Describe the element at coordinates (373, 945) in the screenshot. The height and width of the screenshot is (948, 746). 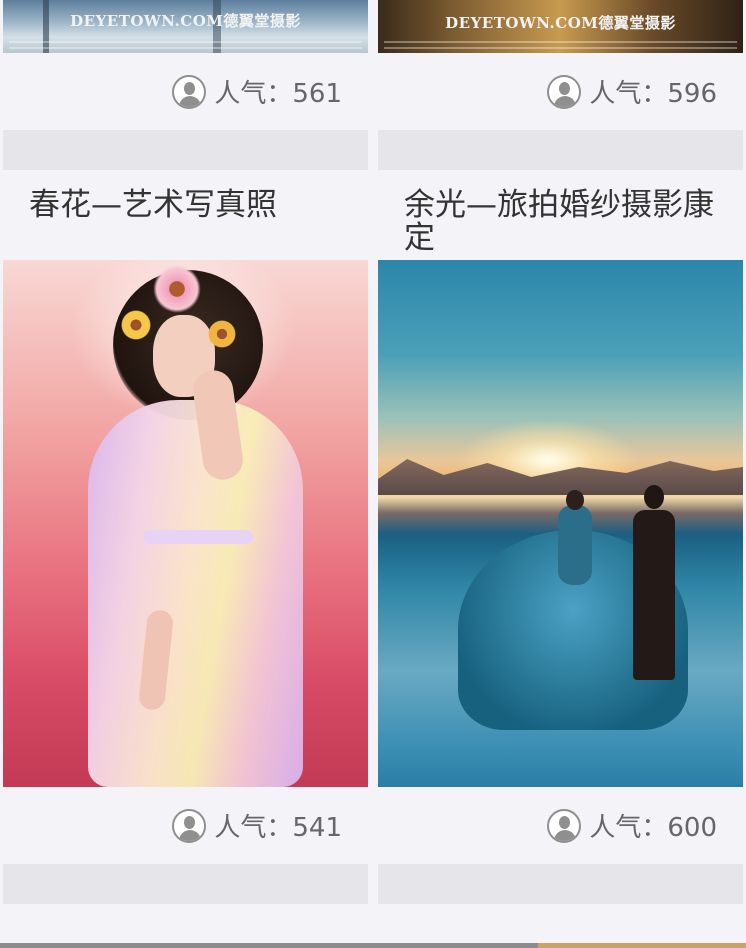
I see `bottom-nav-edge` at that location.